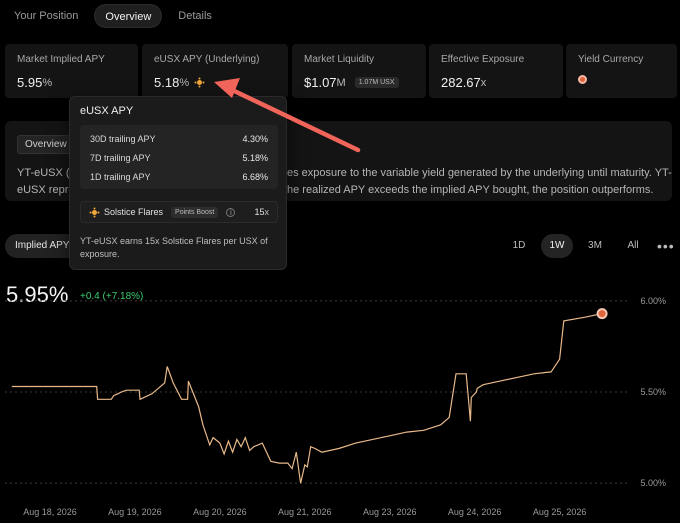 This screenshot has width=680, height=523. I want to click on card-underlying-apy: eUSX APY (Underlying) 5.18%, so click(215, 71).